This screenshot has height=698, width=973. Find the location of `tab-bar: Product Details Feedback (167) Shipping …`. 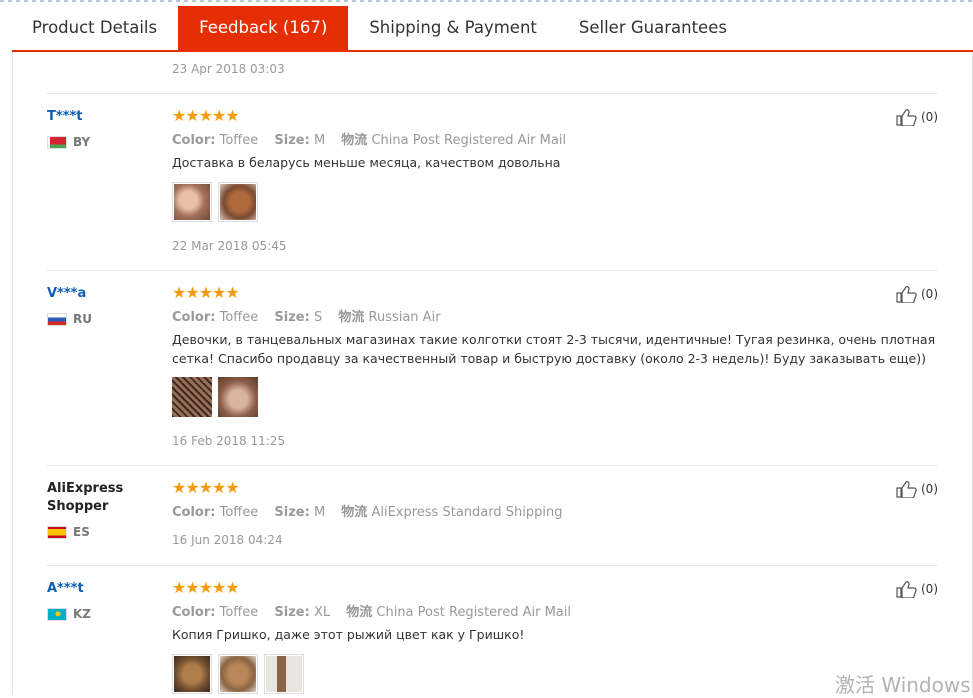

tab-bar: Product Details Feedback (167) Shipping … is located at coordinates (492, 29).